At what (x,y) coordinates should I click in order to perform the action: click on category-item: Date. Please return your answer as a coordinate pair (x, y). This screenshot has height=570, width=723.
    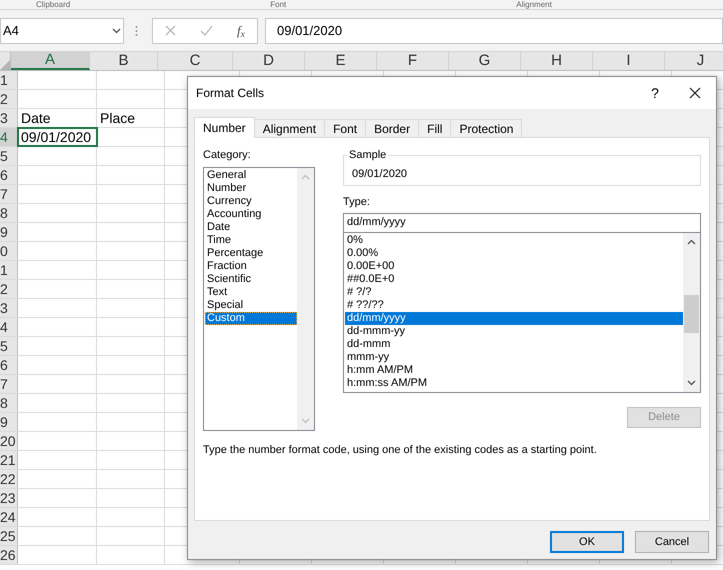
    Looking at the image, I should click on (251, 227).